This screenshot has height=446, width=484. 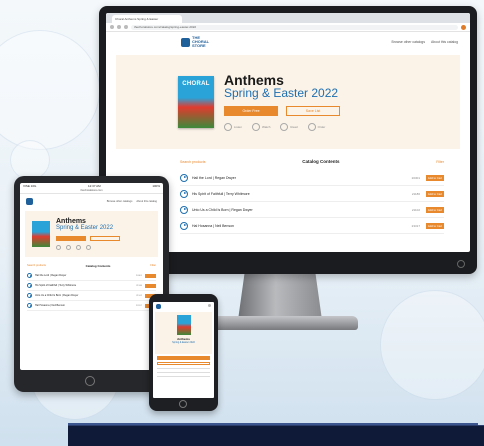 I want to click on reload-icon, so click(x=126, y=27).